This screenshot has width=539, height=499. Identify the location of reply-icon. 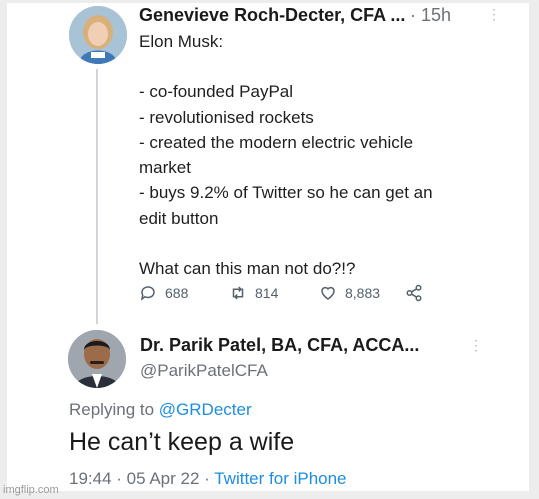
(147, 293).